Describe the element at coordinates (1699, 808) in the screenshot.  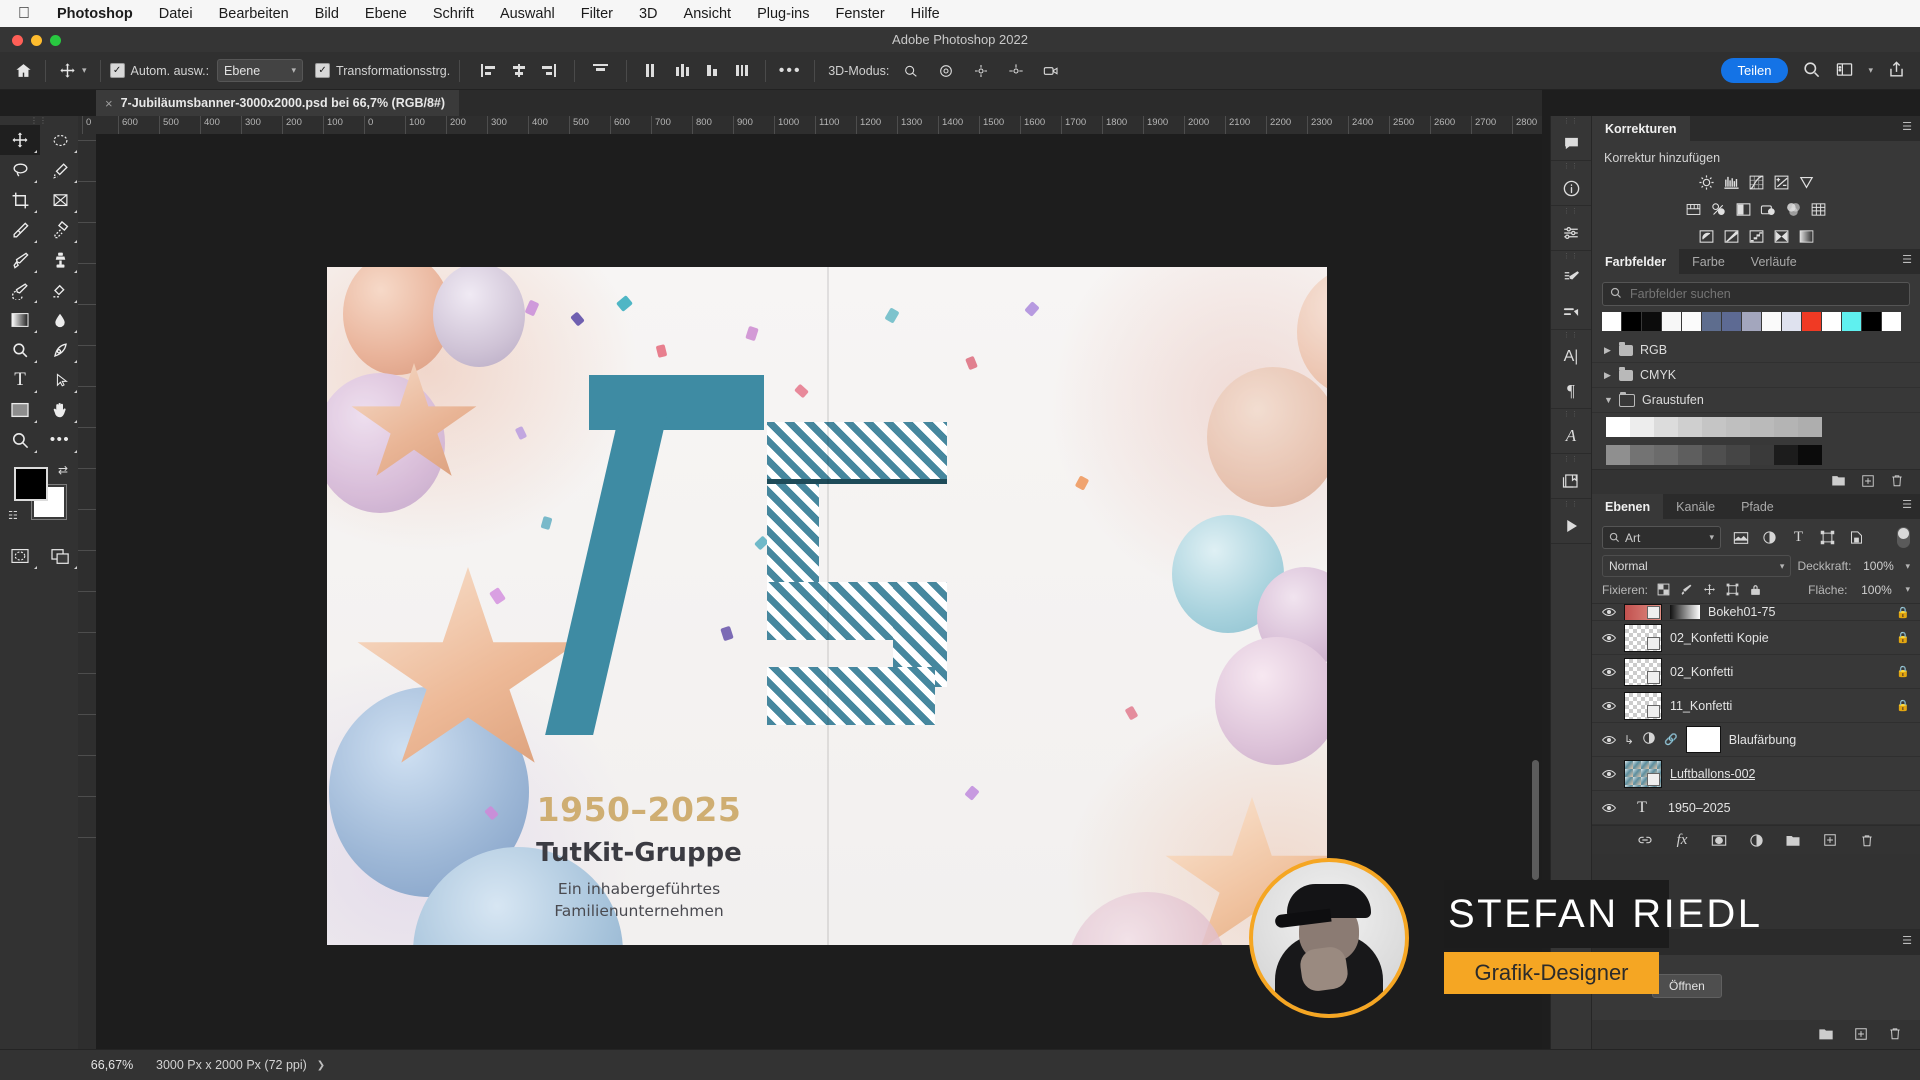
I see `layer-name: 1950–2025` at that location.